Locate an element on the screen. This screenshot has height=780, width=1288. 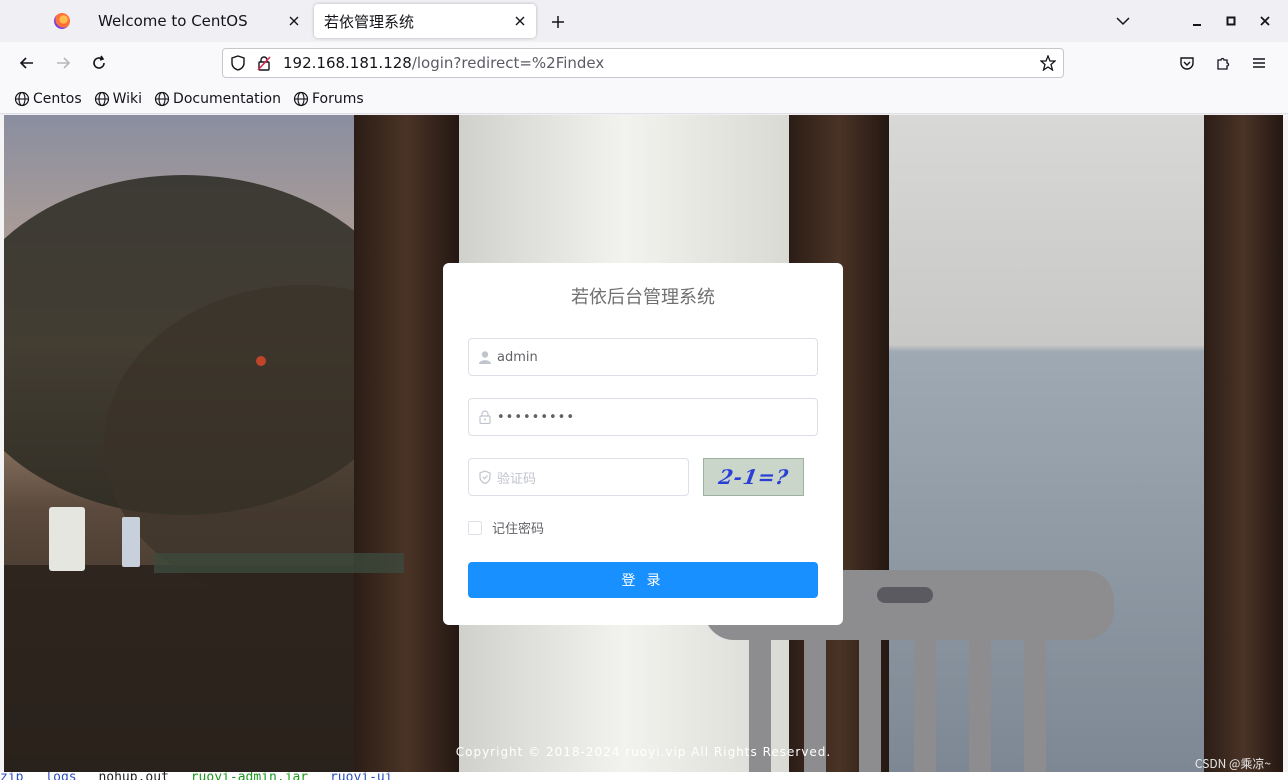
user-icon is located at coordinates (483, 357).